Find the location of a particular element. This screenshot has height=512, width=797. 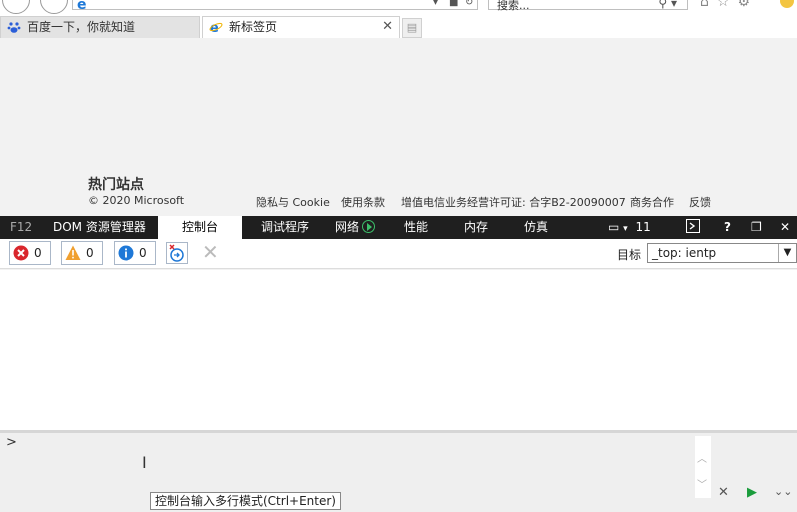

console-toggle-icon is located at coordinates (693, 227).